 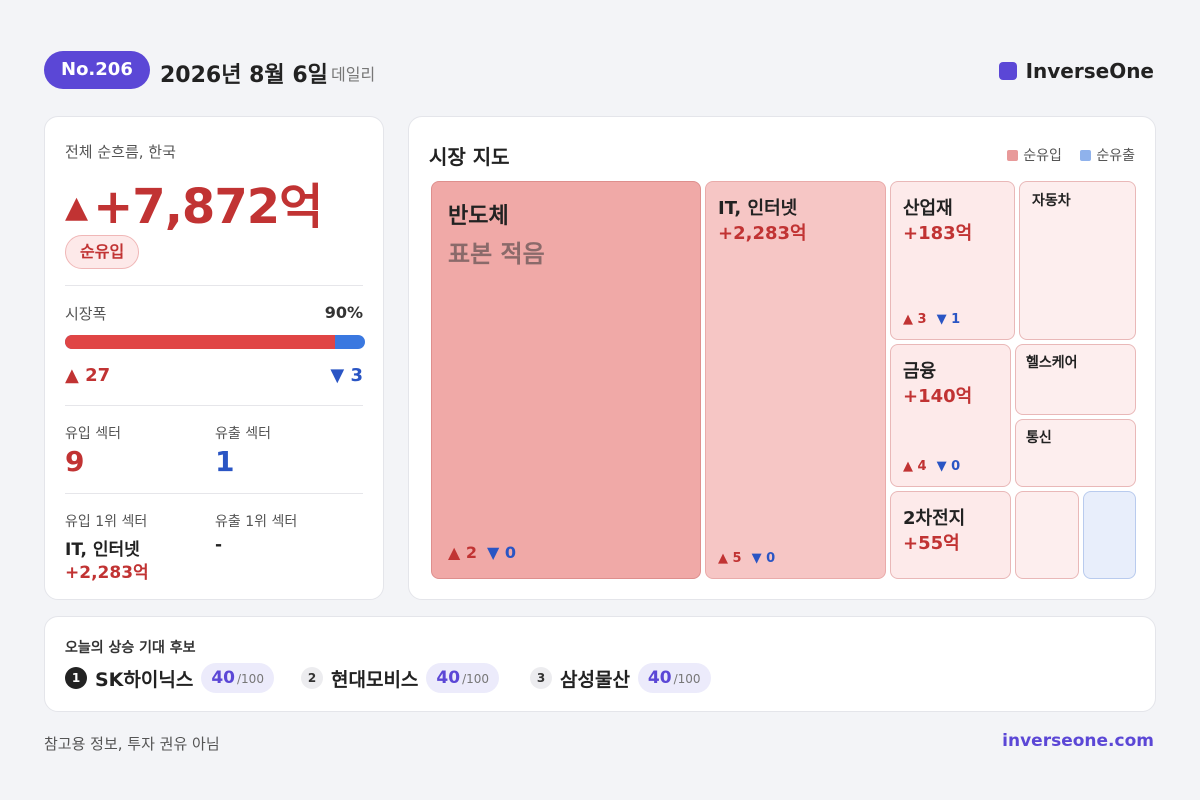 What do you see at coordinates (225, 461) in the screenshot?
I see `outflow-sectors-count: 1` at bounding box center [225, 461].